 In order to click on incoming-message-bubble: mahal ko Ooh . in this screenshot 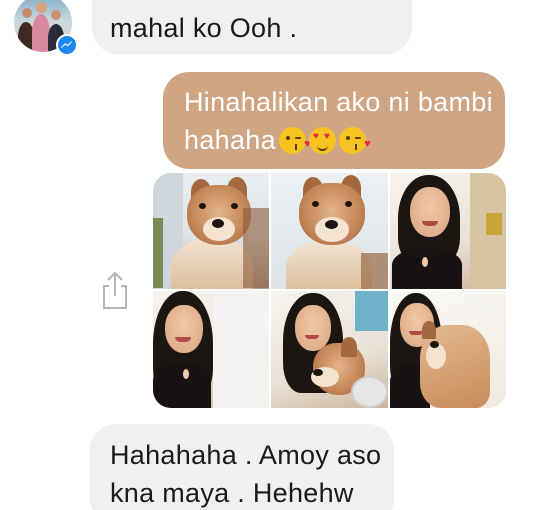, I will do `click(252, 27)`.